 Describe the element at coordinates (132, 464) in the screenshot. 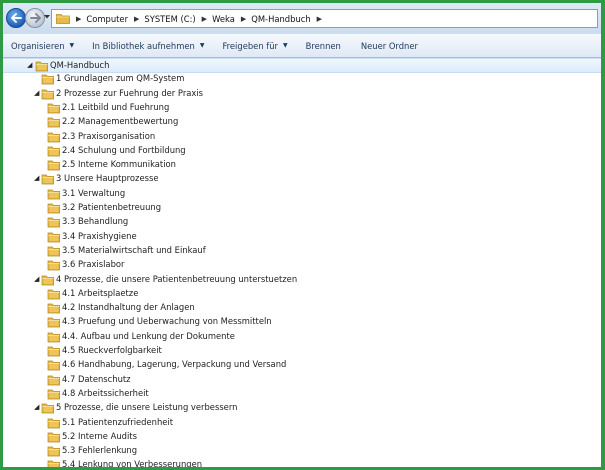

I see `tree-item-label: 5.4 Lenkung von Verbesserungen` at that location.